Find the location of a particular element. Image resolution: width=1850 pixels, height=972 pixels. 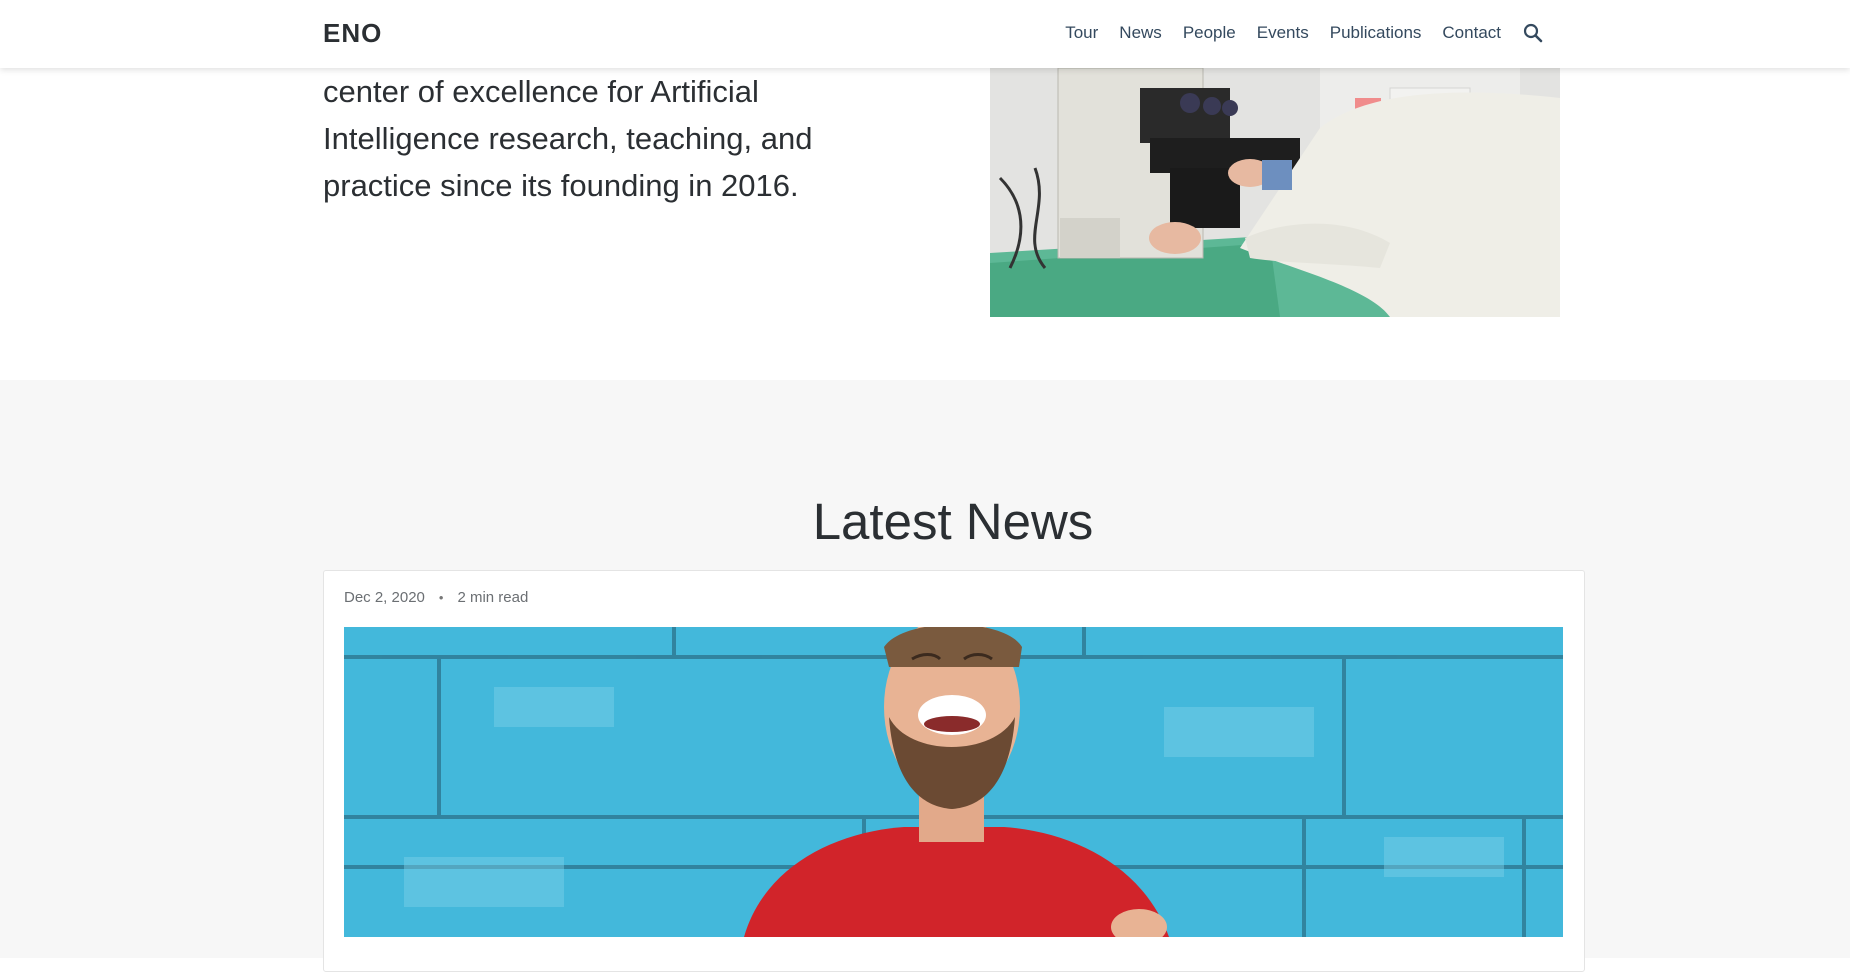

news-meta: Dec 2, 2020 • 2 min read is located at coordinates (436, 597).